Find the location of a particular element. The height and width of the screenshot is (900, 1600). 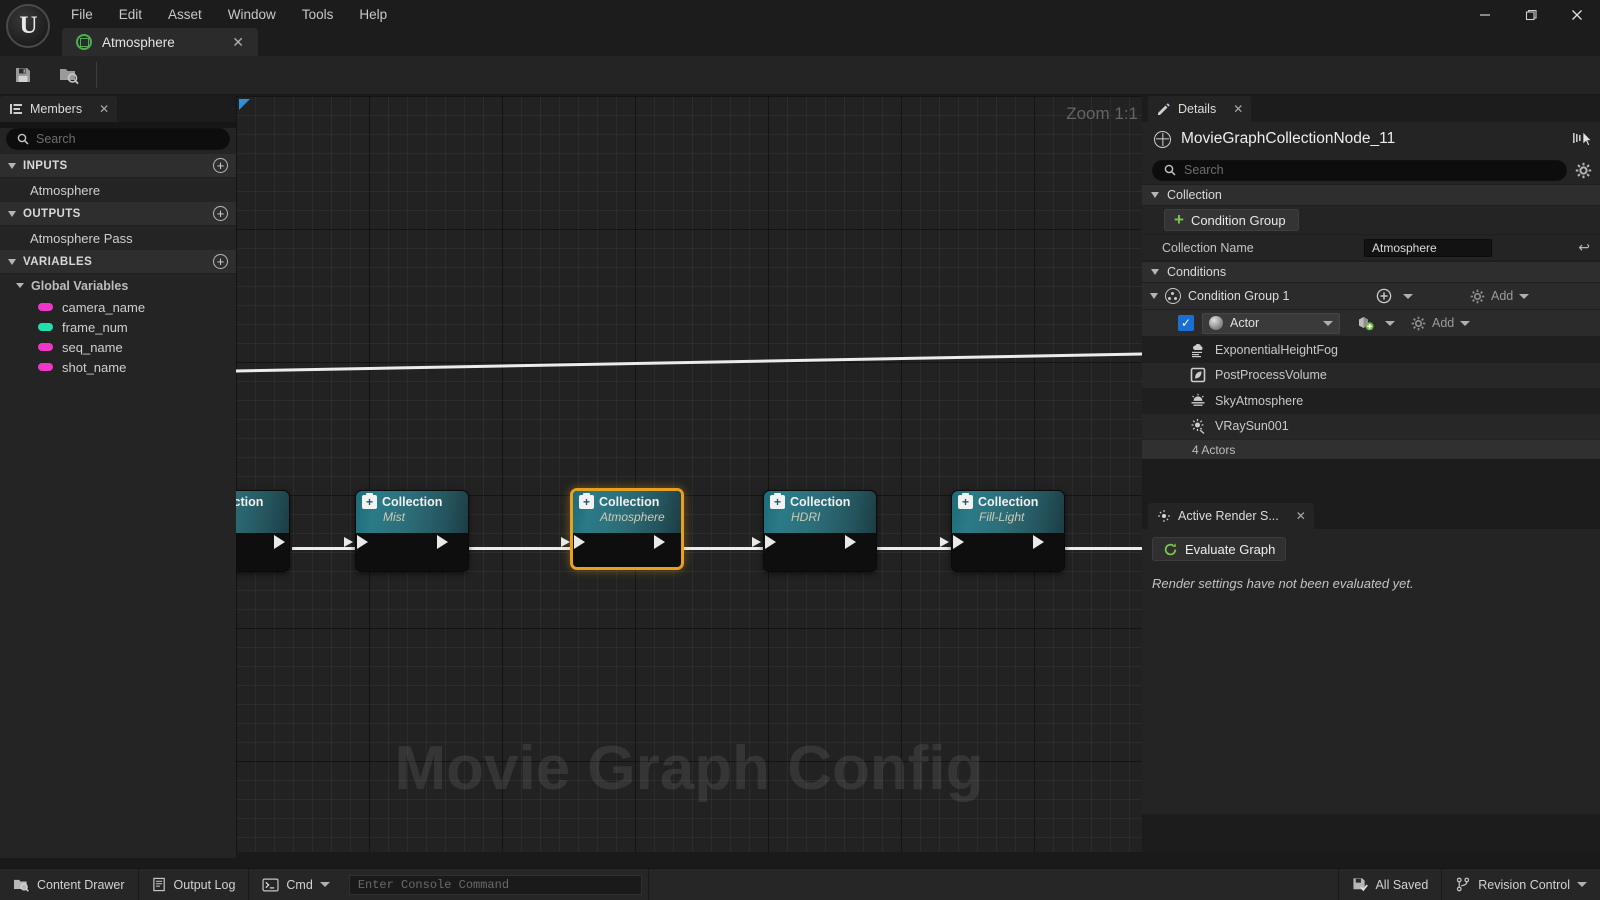

variables-group-label: Global Variables is located at coordinates (80, 285).